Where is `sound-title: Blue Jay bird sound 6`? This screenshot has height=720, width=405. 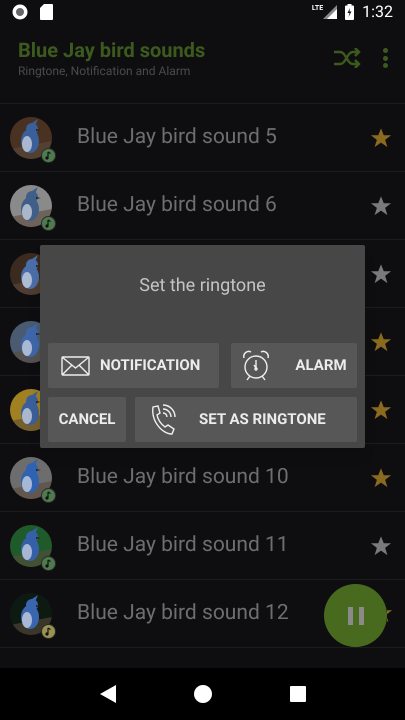 sound-title: Blue Jay bird sound 6 is located at coordinates (177, 205).